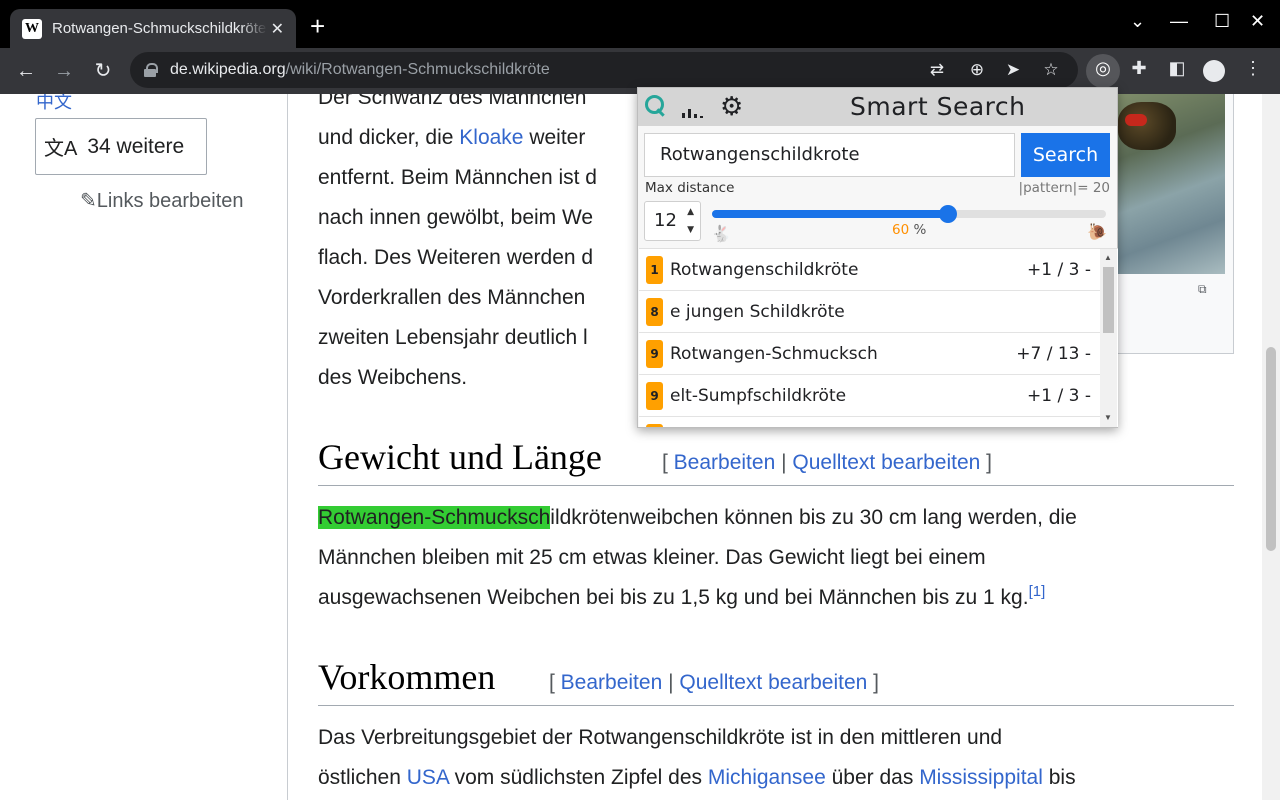  I want to click on rank-badge: 1, so click(654, 269).